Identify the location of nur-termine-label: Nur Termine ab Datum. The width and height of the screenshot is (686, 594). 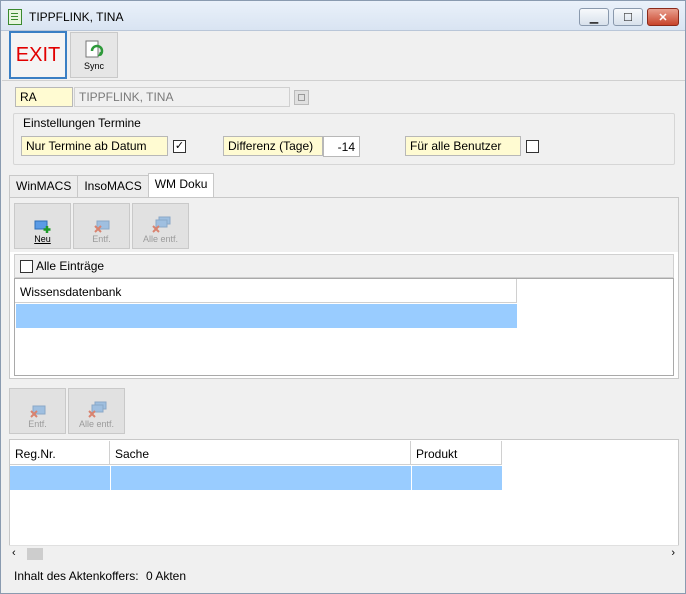
(94, 146).